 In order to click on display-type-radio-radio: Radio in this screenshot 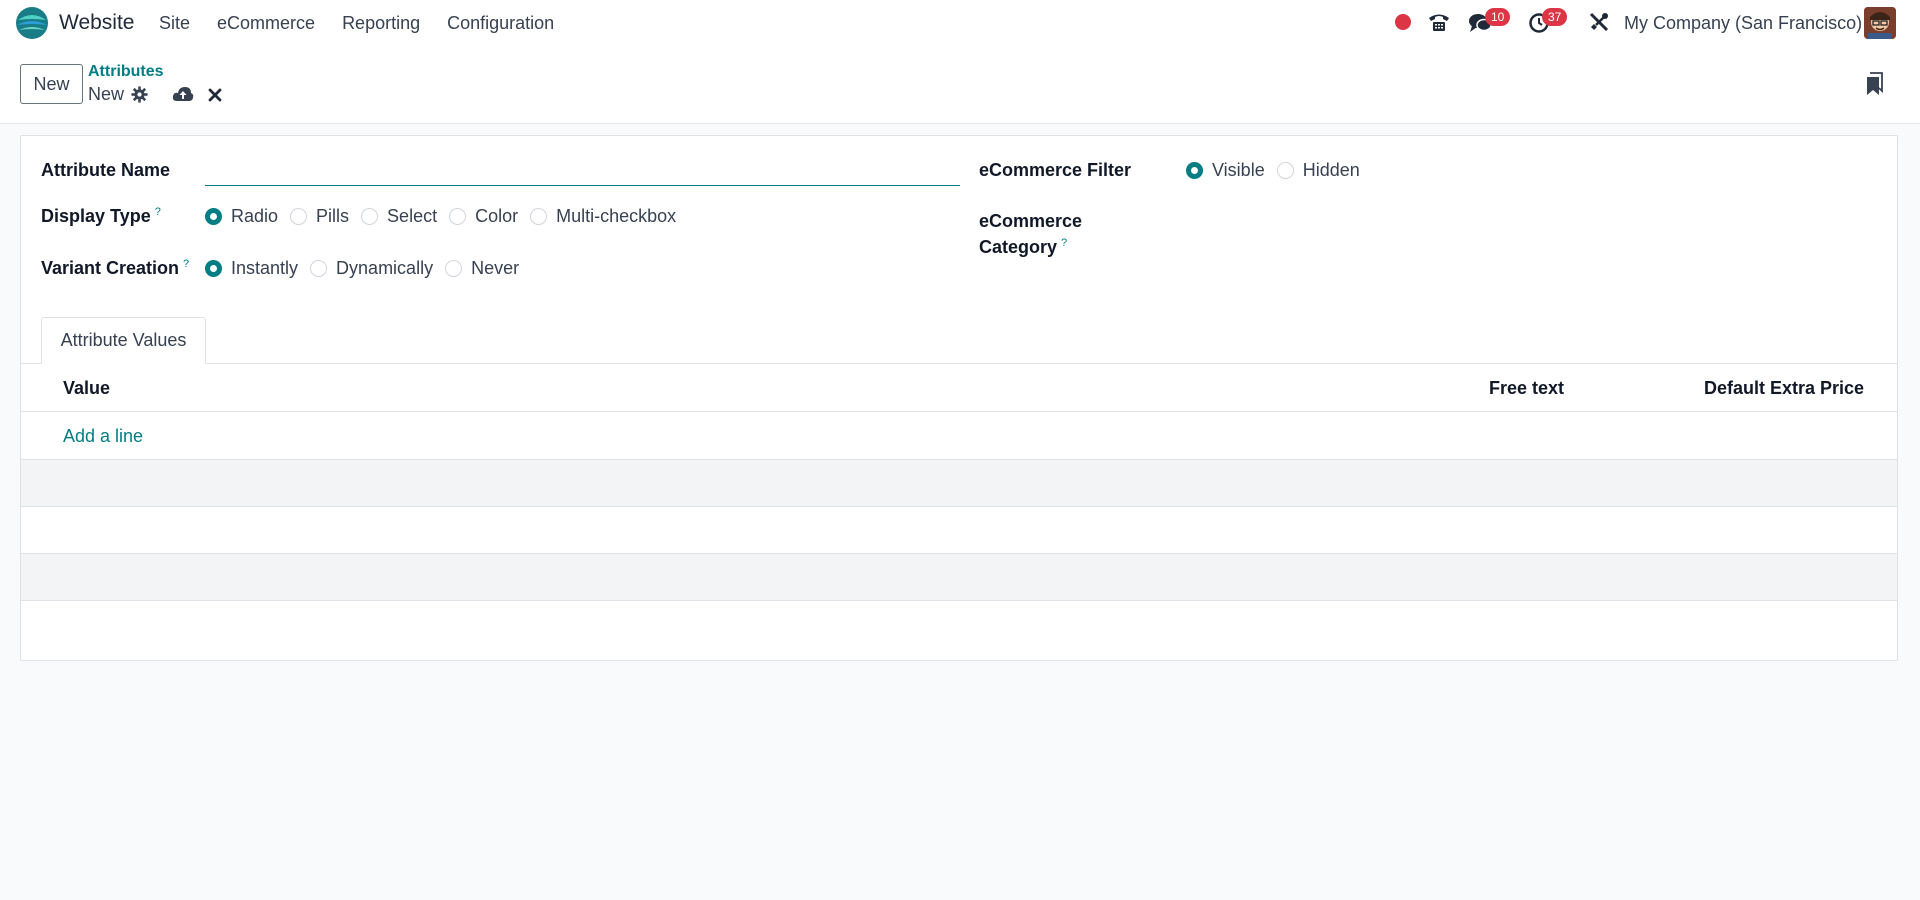, I will do `click(241, 216)`.